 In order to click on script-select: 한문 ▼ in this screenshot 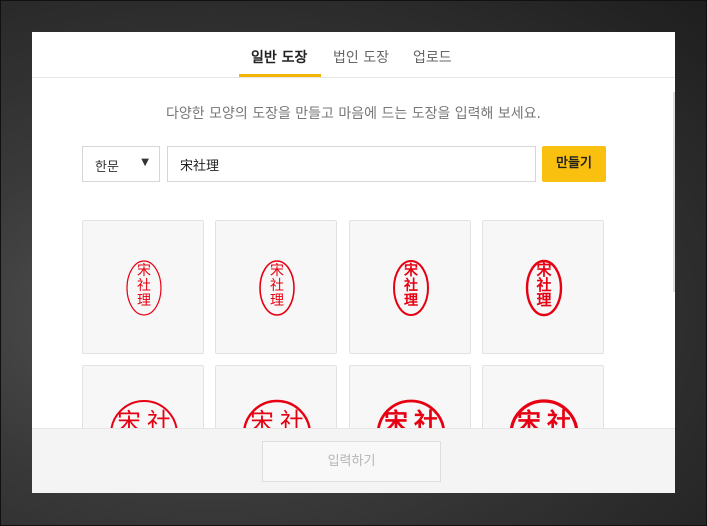, I will do `click(121, 164)`.